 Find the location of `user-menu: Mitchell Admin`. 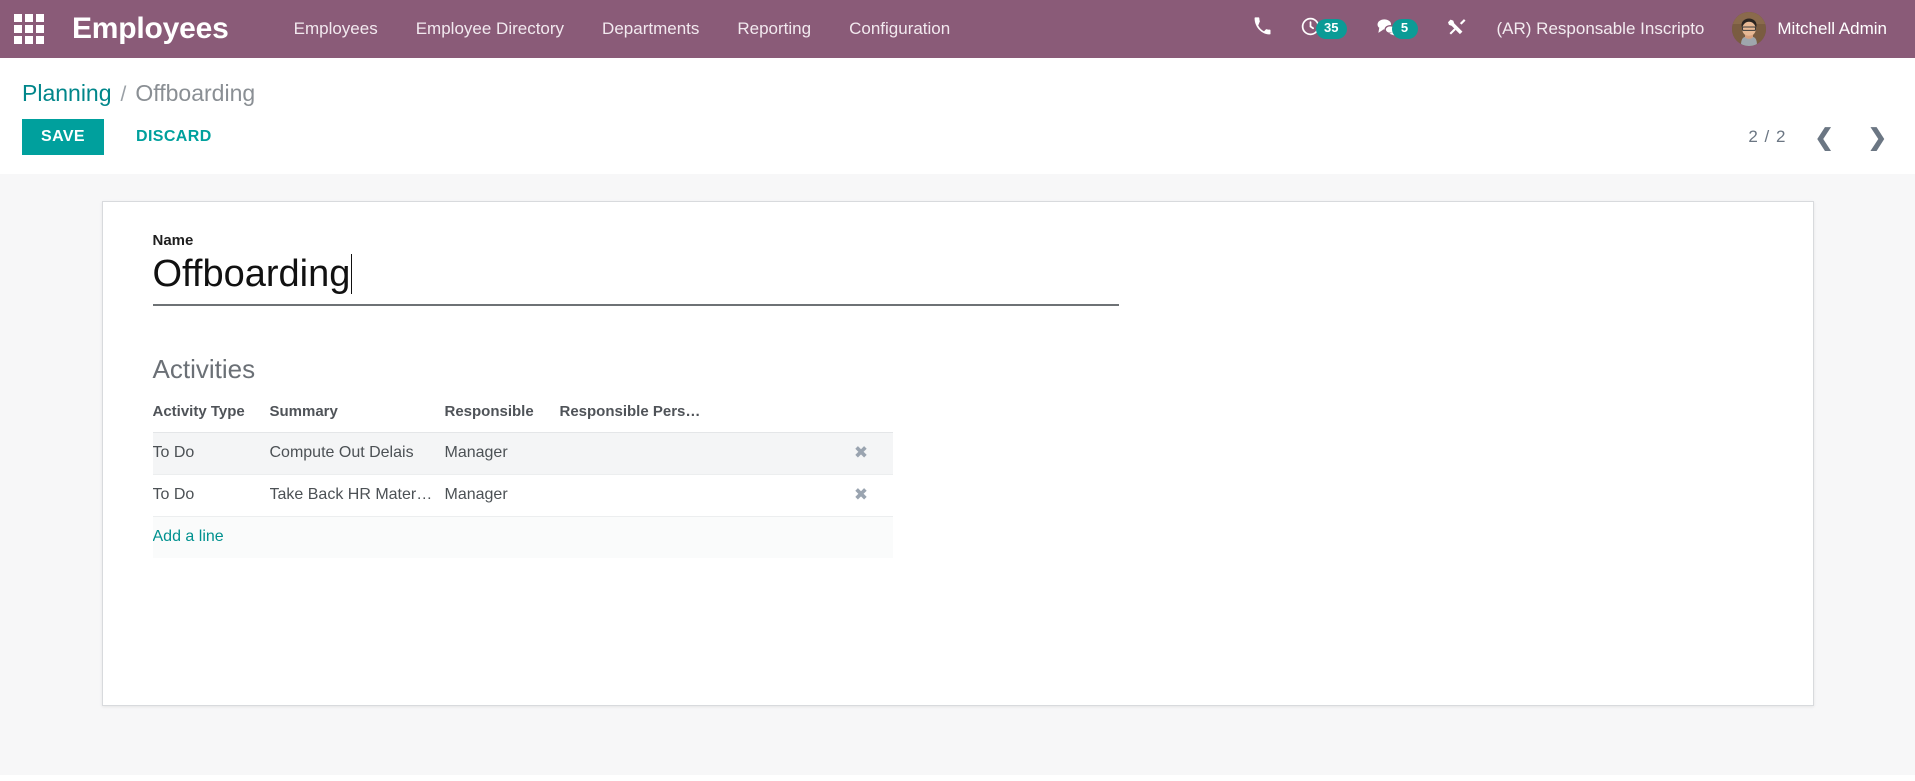

user-menu: Mitchell Admin is located at coordinates (1806, 29).